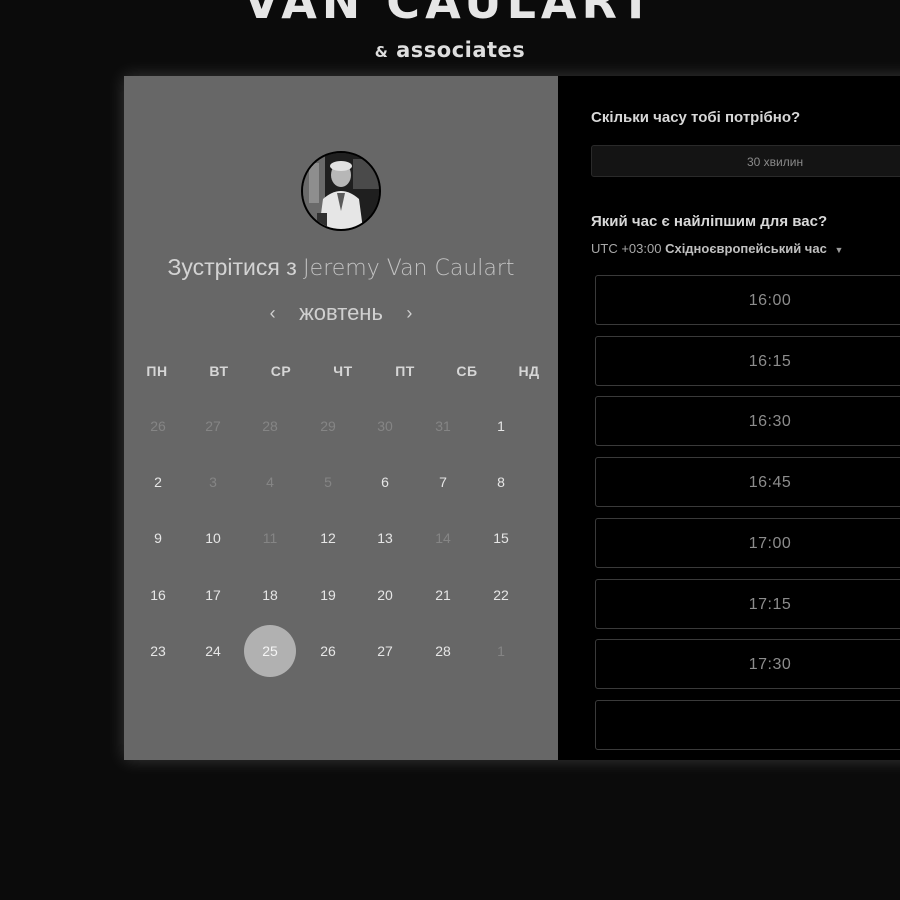  What do you see at coordinates (328, 595) in the screenshot?
I see `calendar-day: 19` at bounding box center [328, 595].